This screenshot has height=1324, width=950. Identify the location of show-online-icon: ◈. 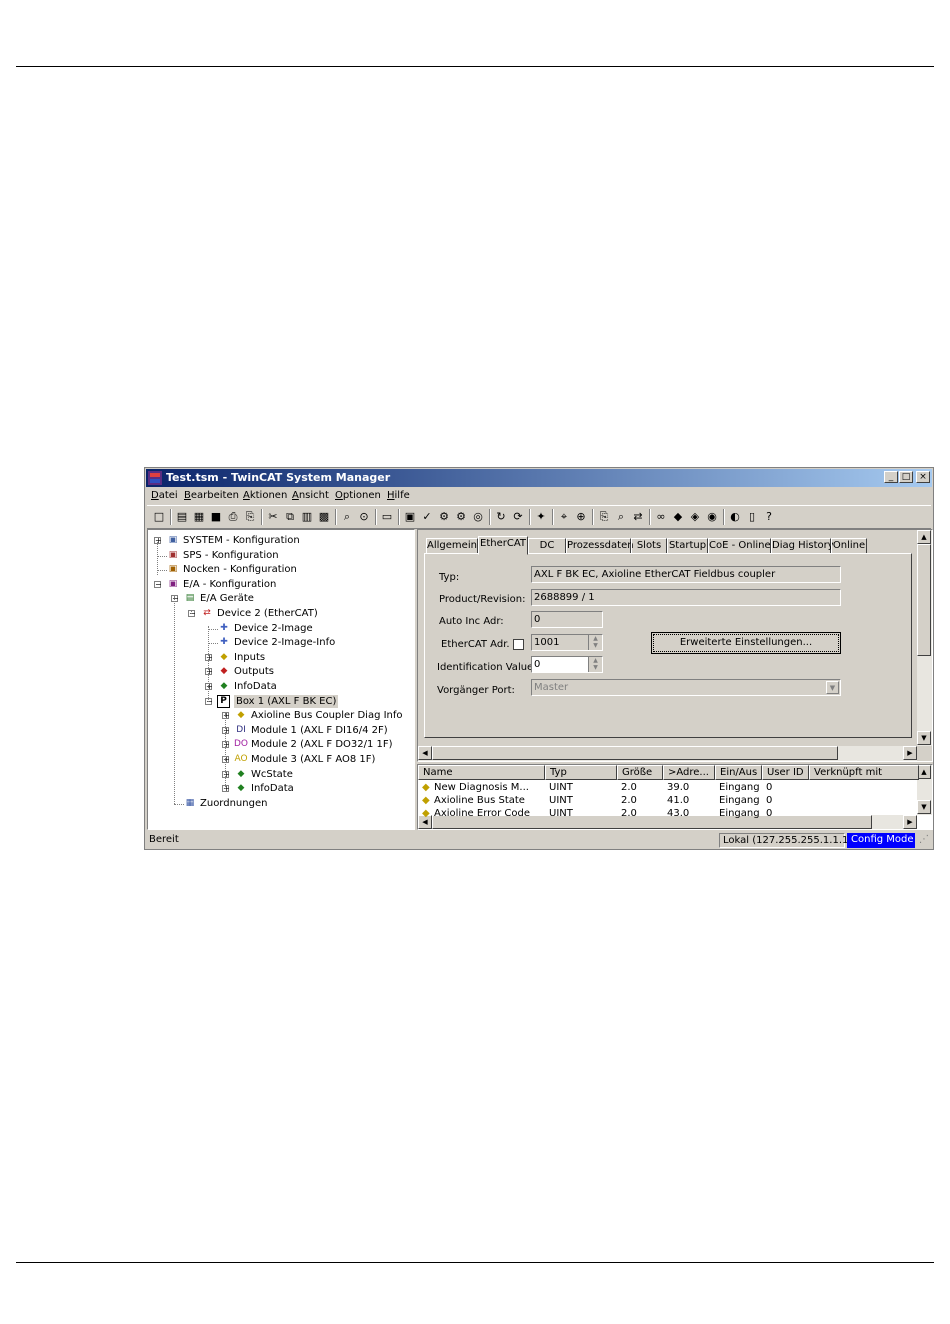
(695, 517).